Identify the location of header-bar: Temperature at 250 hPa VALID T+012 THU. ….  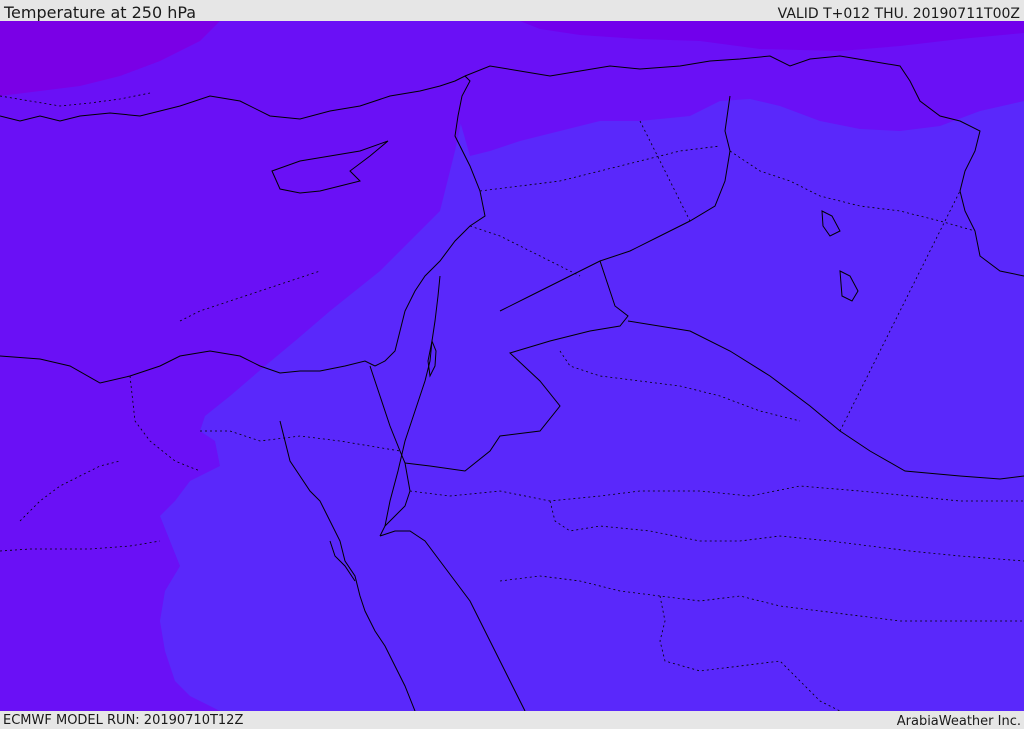
(512, 11).